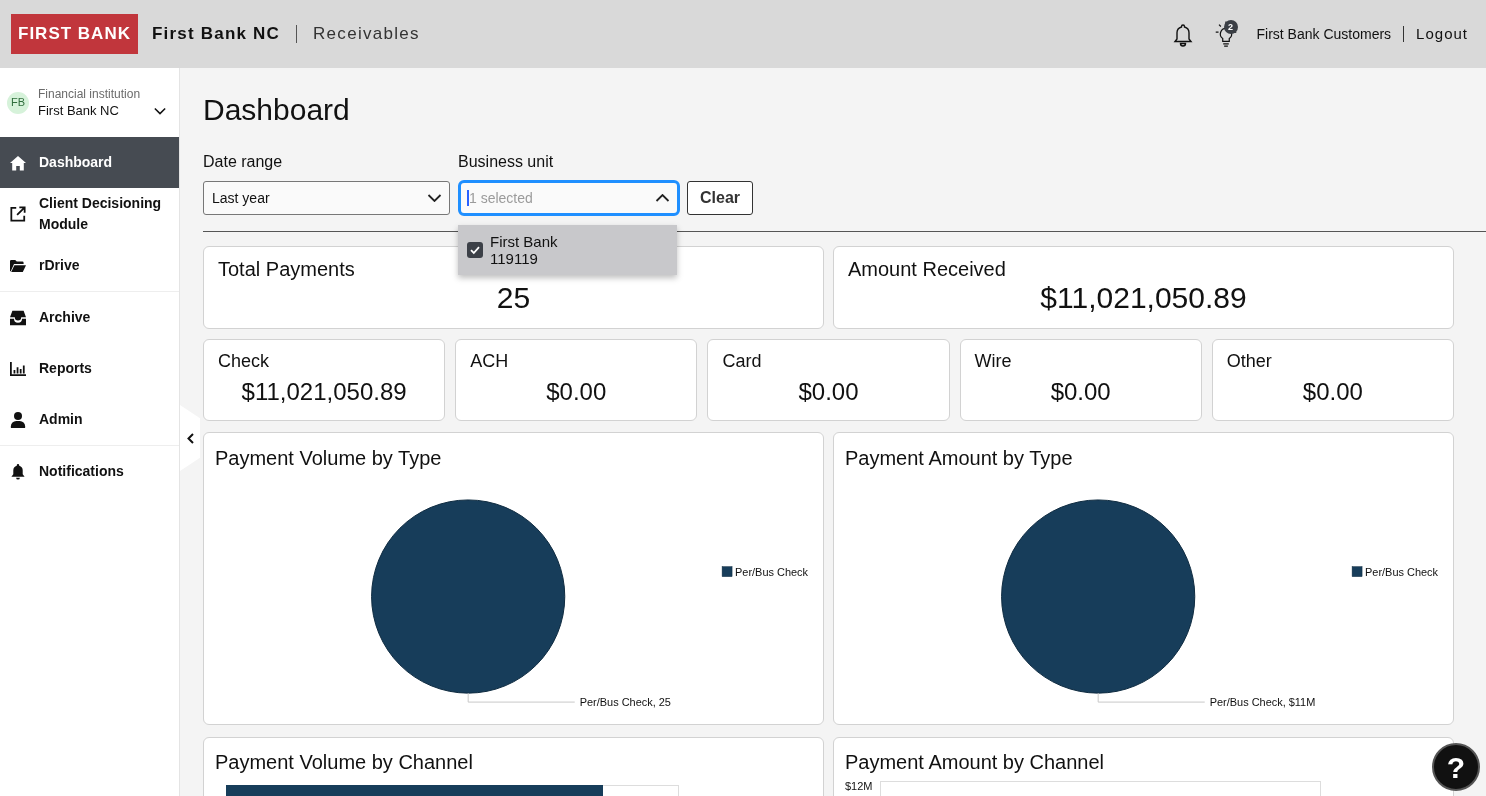 The width and height of the screenshot is (1486, 796). What do you see at coordinates (18, 419) in the screenshot?
I see `user-icon` at bounding box center [18, 419].